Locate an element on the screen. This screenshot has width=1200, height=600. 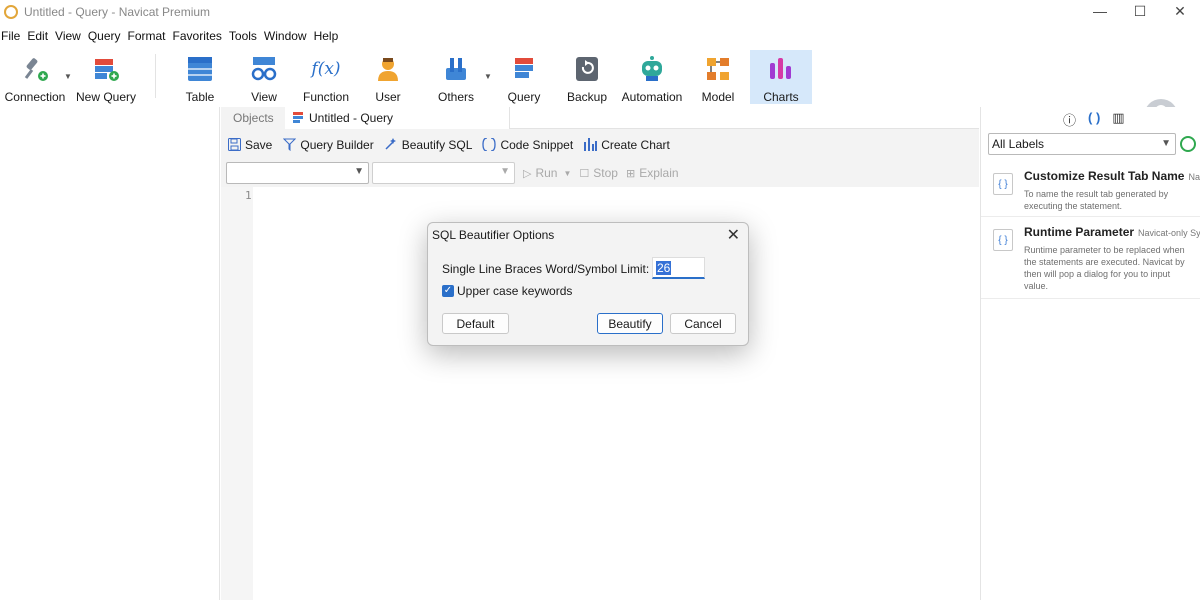
database-select: ▼ is located at coordinates (443, 173).